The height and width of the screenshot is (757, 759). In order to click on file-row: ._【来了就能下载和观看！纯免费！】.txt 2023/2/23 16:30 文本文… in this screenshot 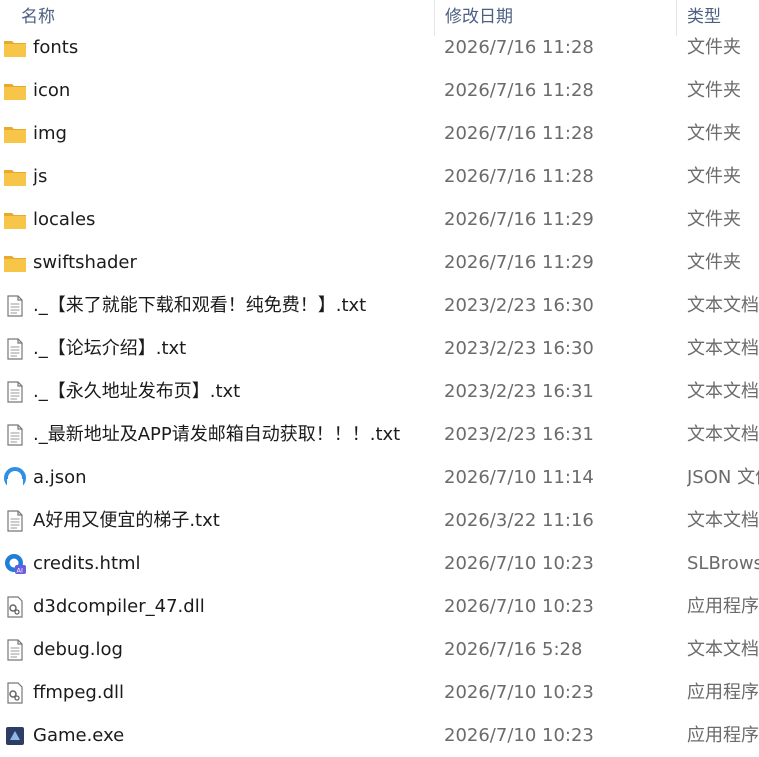, I will do `click(379, 305)`.